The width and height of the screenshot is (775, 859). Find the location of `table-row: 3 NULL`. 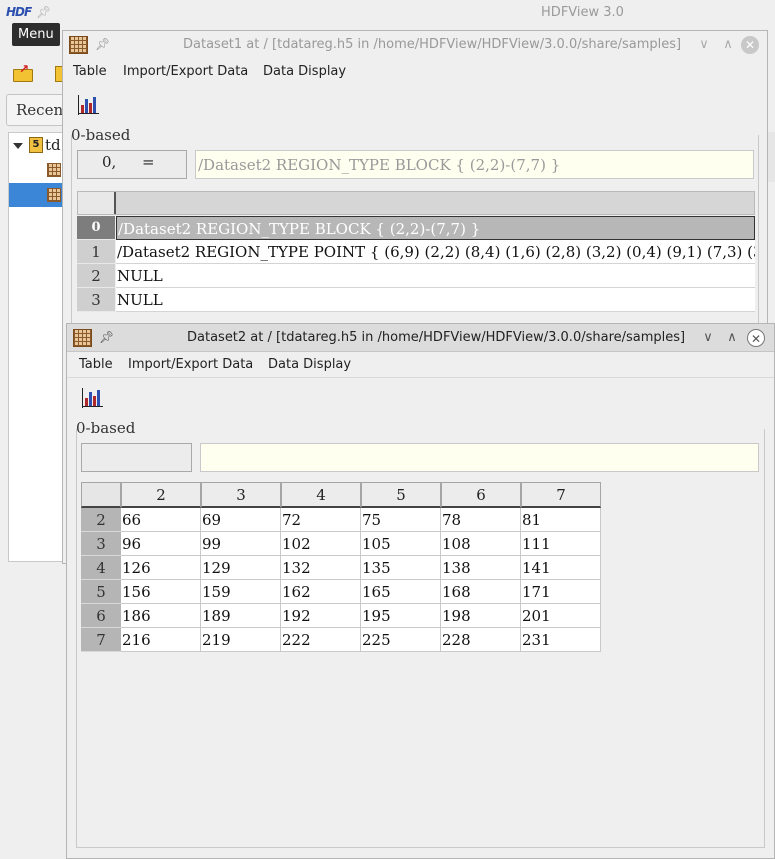

table-row: 3 NULL is located at coordinates (416, 300).